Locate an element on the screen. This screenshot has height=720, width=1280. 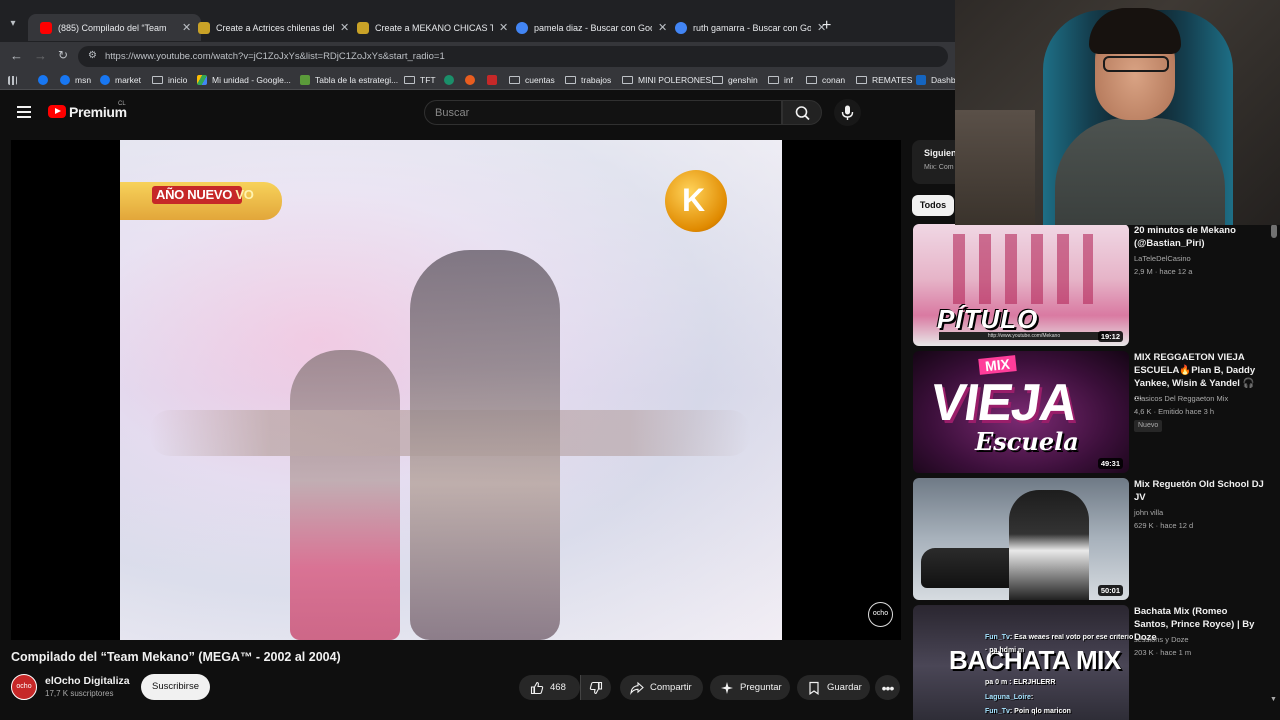
reload-icon: ↻ is located at coordinates (63, 55).